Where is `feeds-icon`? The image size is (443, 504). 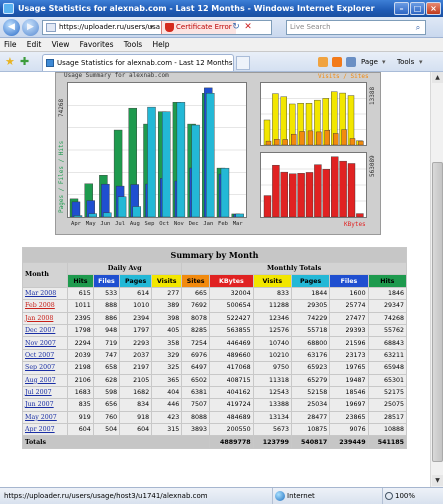 feeds-icon is located at coordinates (337, 62).